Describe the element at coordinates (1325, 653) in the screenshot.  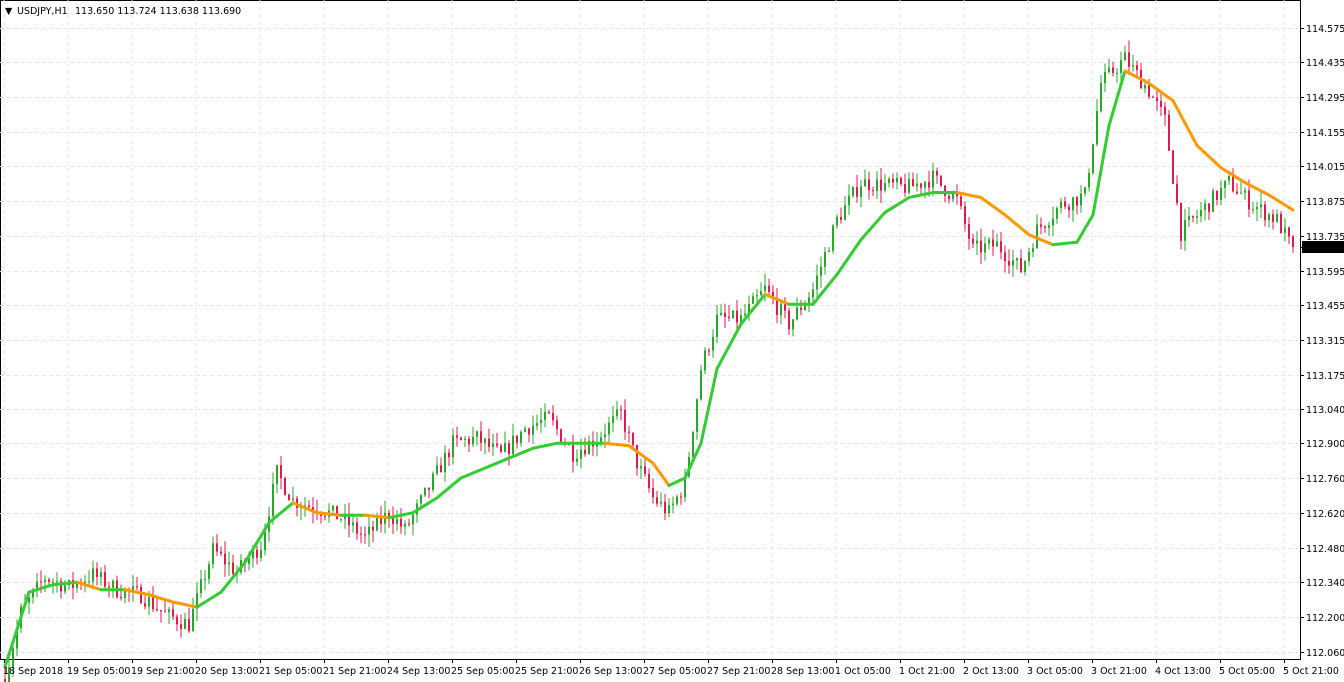
I see `price-tick-label: 112.060` at that location.